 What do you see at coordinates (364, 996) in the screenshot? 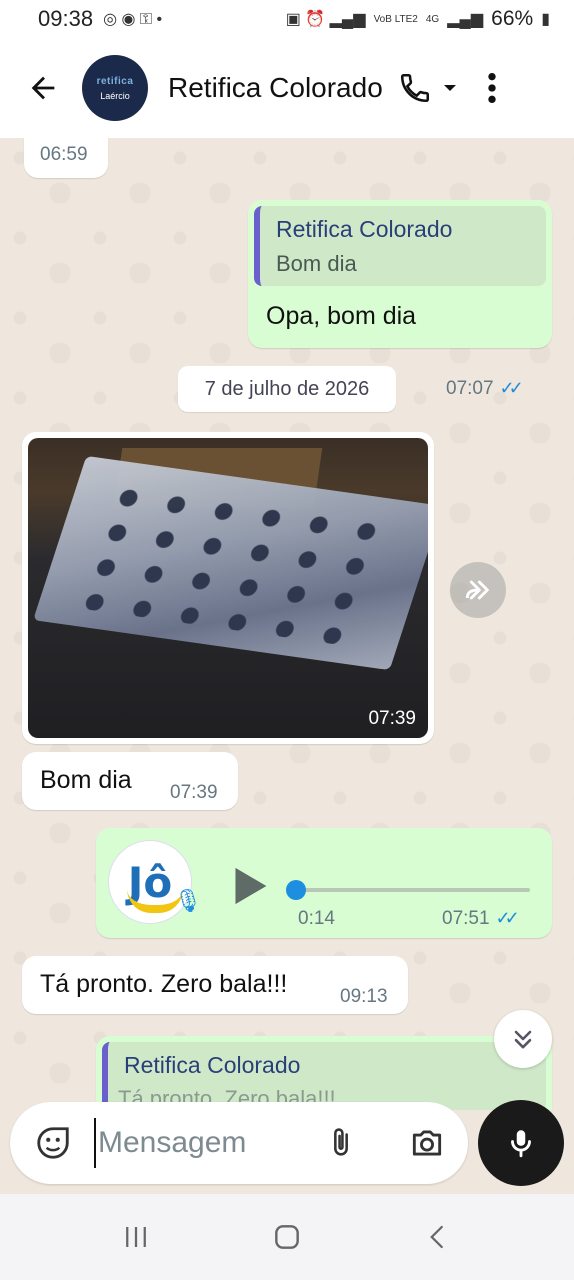
I see `message-time: 09:13` at bounding box center [364, 996].